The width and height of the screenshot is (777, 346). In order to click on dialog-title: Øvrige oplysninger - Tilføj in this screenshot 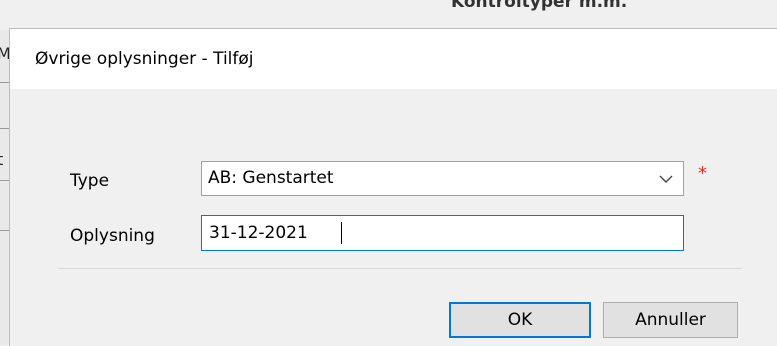, I will do `click(144, 59)`.